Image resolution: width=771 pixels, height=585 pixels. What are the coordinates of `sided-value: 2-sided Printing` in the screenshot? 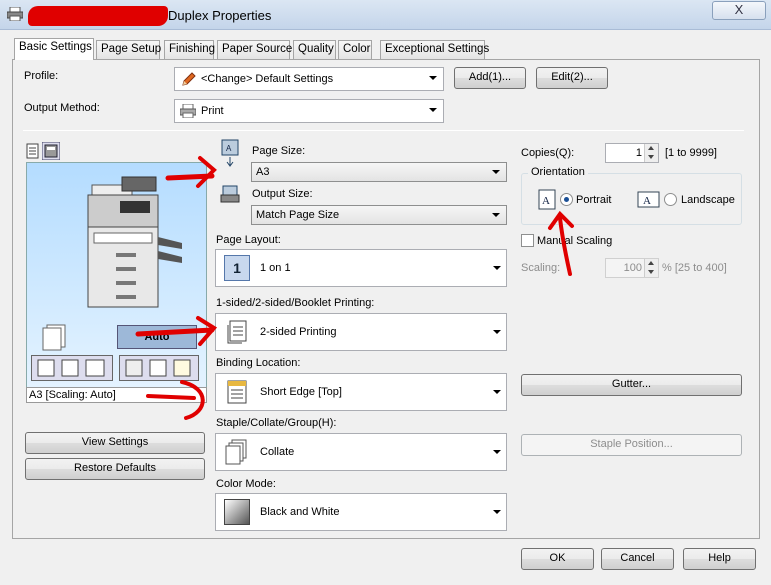 It's located at (298, 332).